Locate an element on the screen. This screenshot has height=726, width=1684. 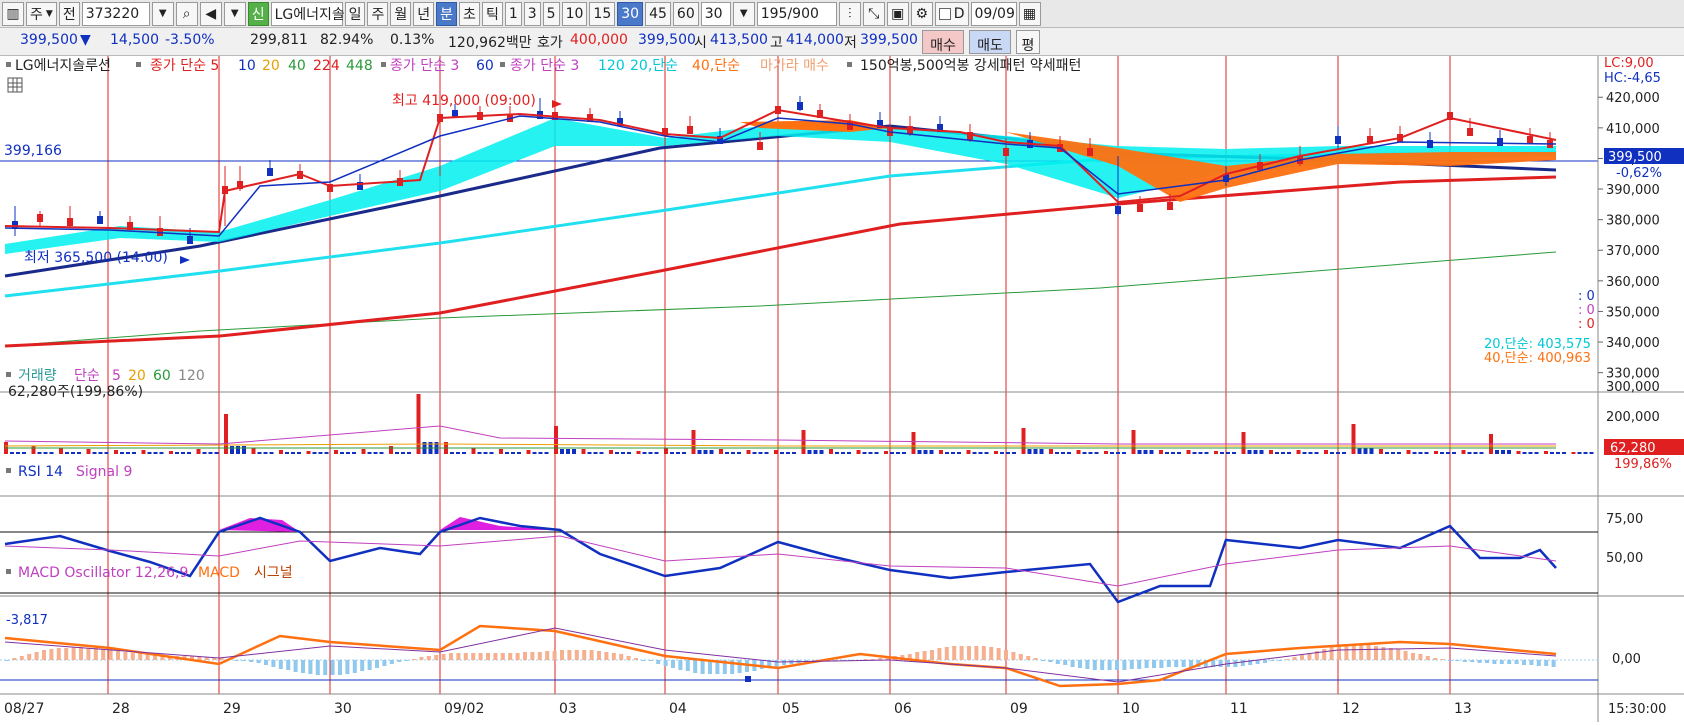
code-input: 373220 is located at coordinates (115, 13).